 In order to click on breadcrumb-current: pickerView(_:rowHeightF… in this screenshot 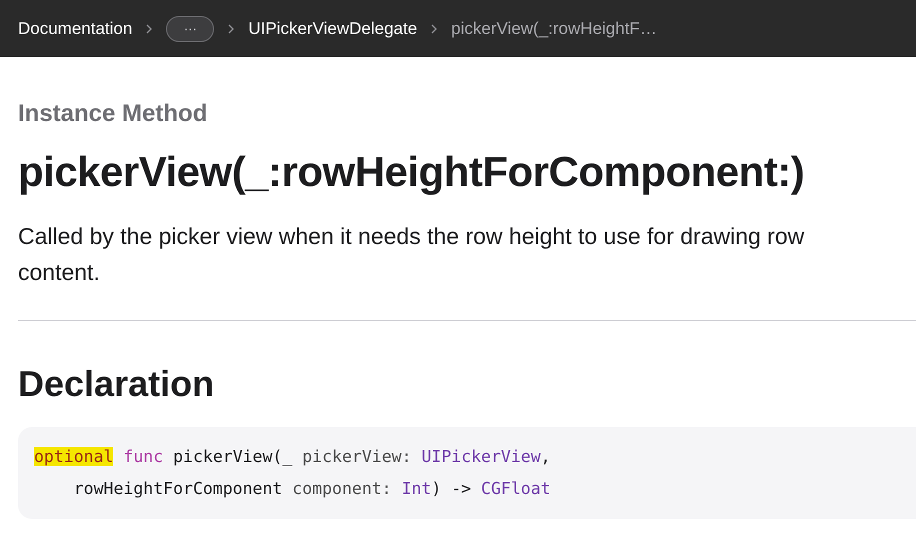, I will do `click(554, 28)`.